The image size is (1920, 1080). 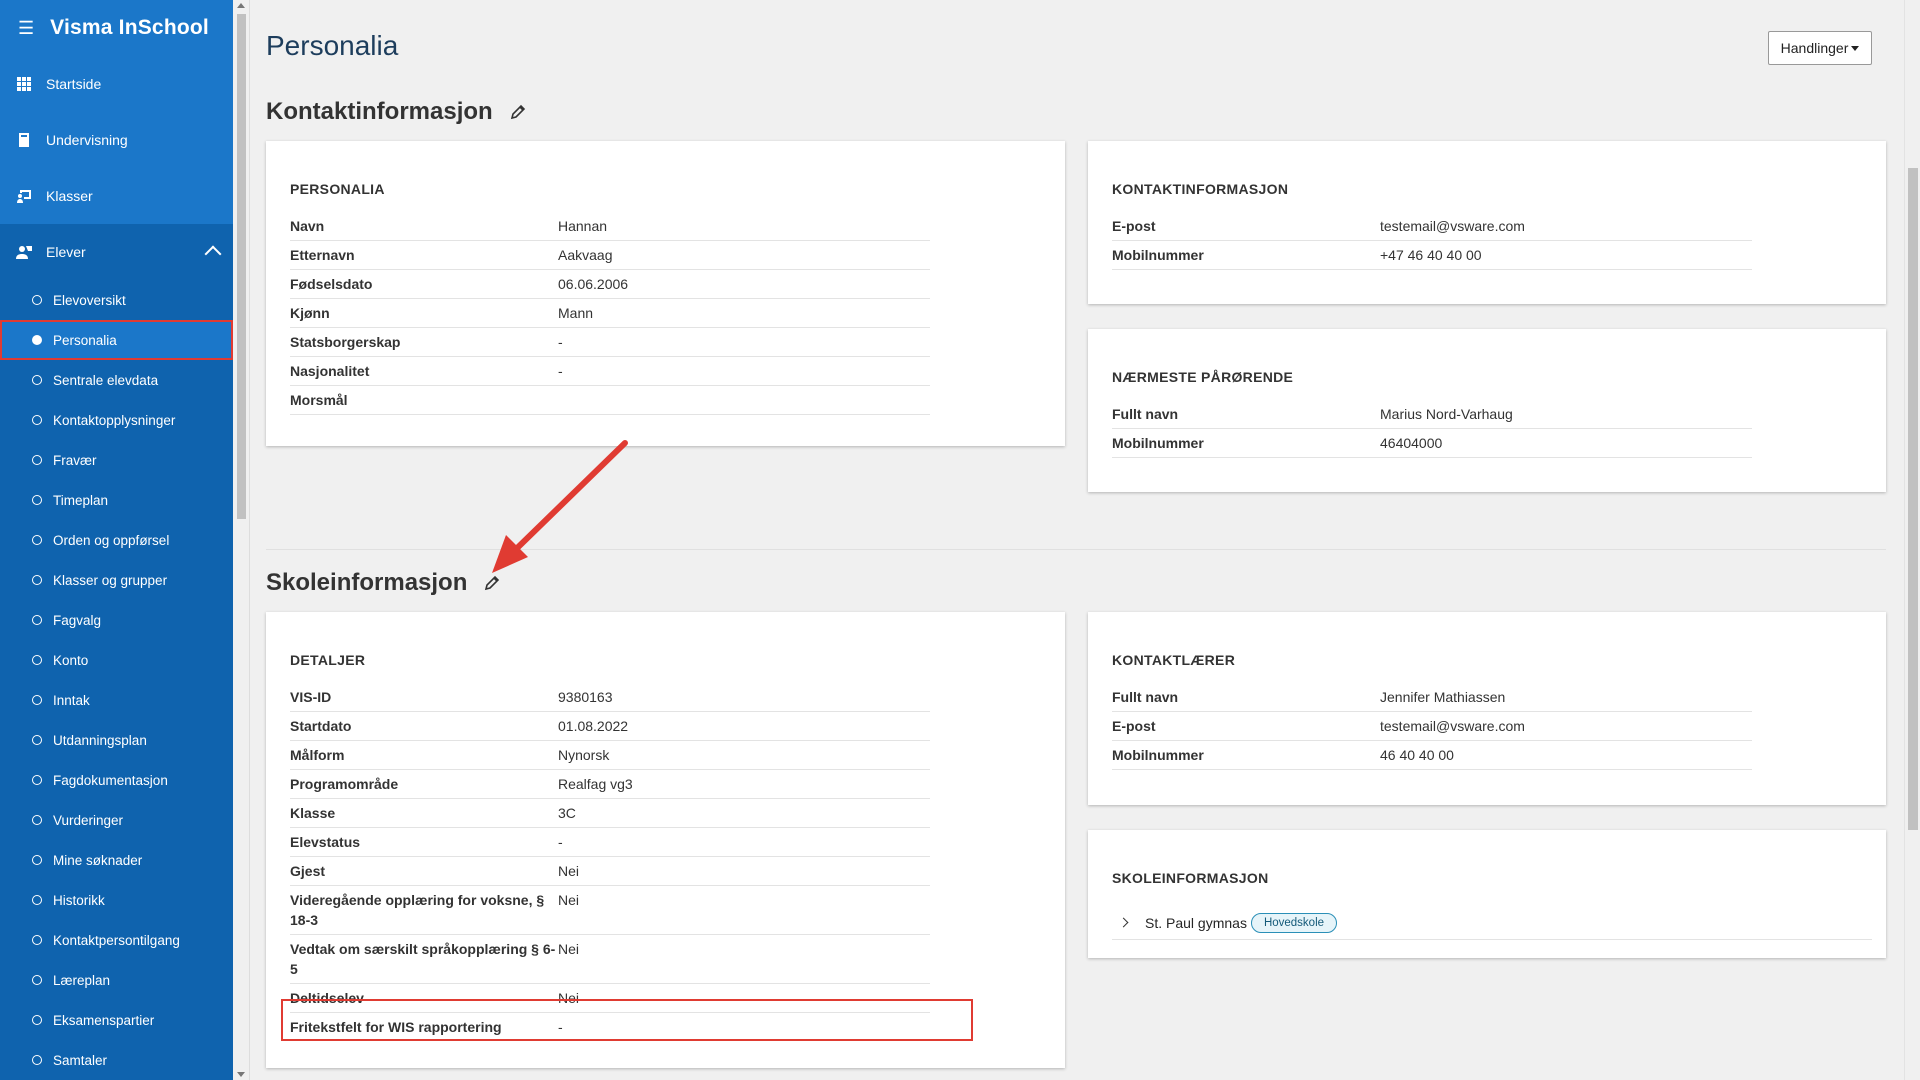 I want to click on sidebar-item-personalia: Personalia, so click(x=116, y=340).